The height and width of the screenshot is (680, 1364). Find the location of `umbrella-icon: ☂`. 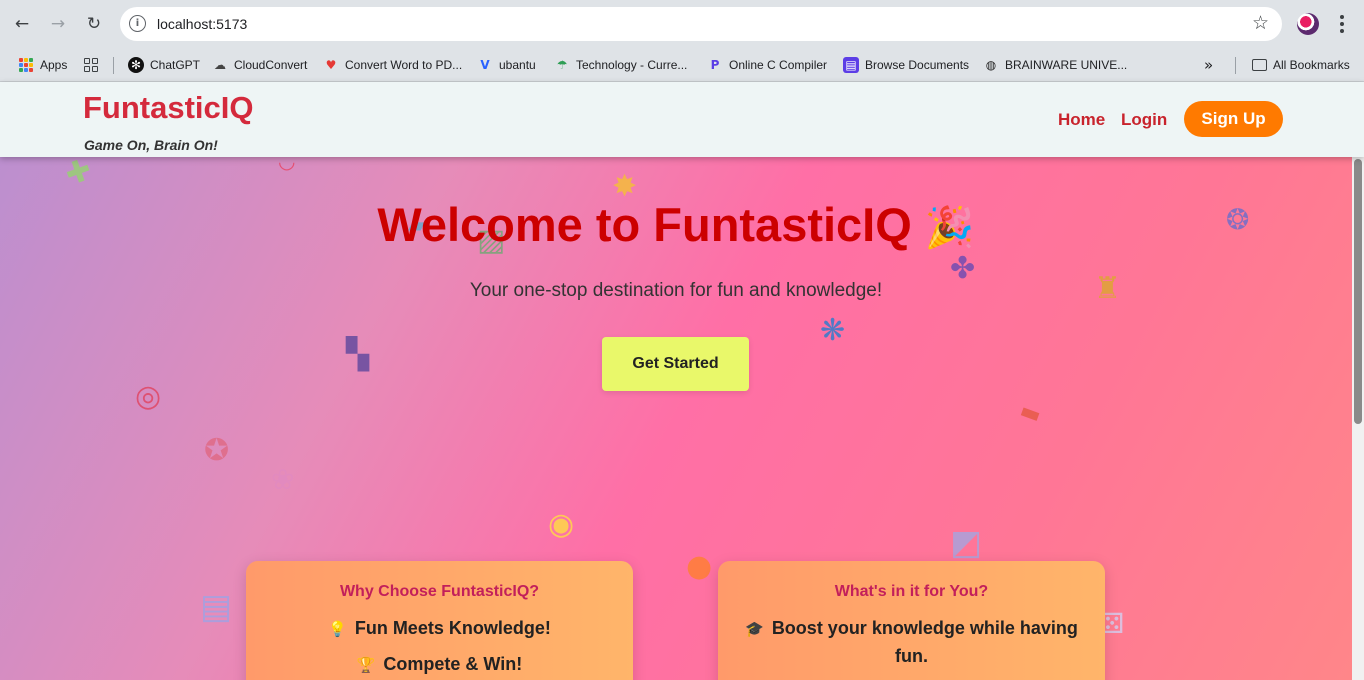

umbrella-icon: ☂ is located at coordinates (562, 65).